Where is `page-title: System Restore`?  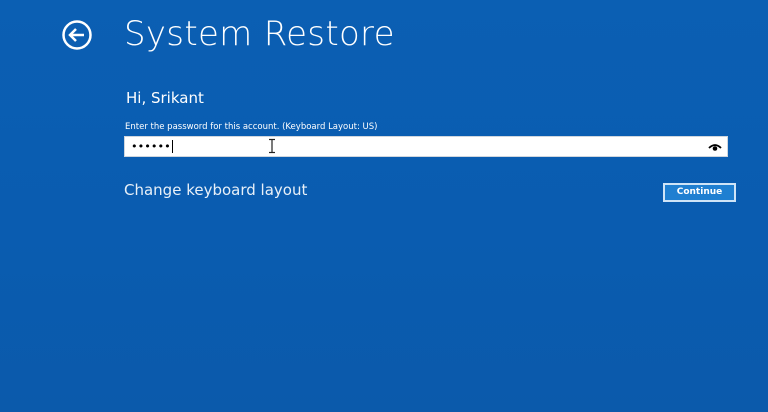 page-title: System Restore is located at coordinates (259, 34).